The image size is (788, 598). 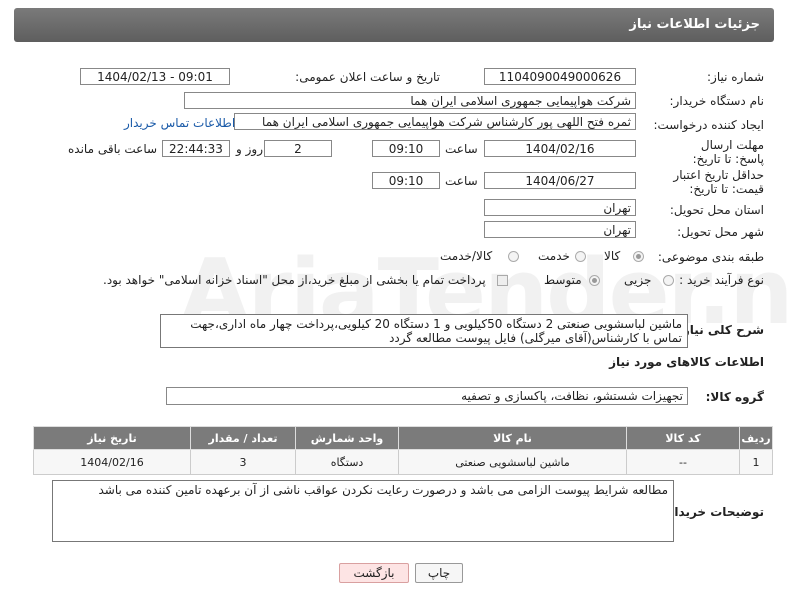 What do you see at coordinates (560, 229) in the screenshot?
I see `city-field: تهران` at bounding box center [560, 229].